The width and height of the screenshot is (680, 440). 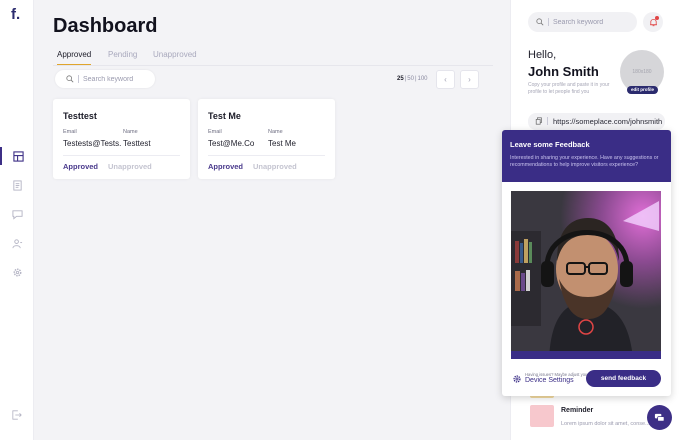 What do you see at coordinates (118, 79) in the screenshot?
I see `search-input` at bounding box center [118, 79].